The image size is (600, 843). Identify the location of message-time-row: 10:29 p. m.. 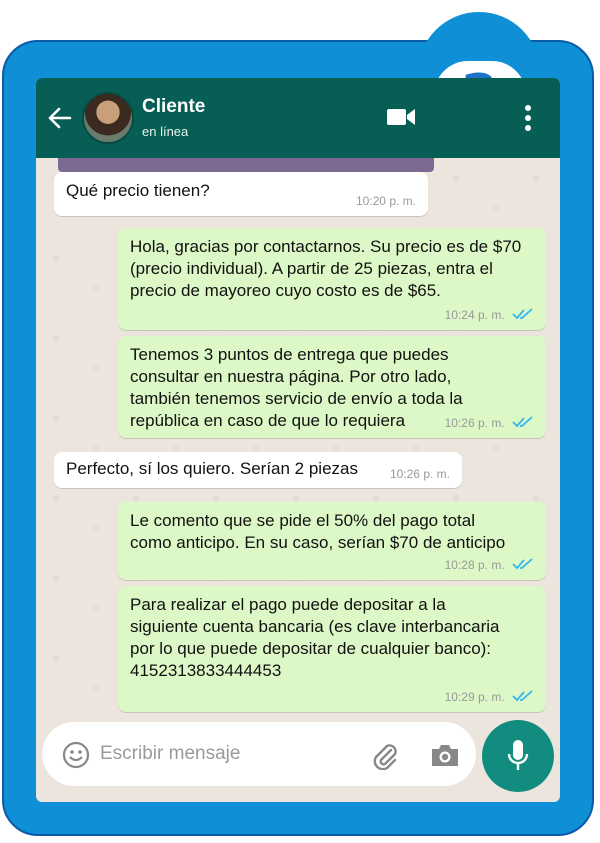
(489, 697).